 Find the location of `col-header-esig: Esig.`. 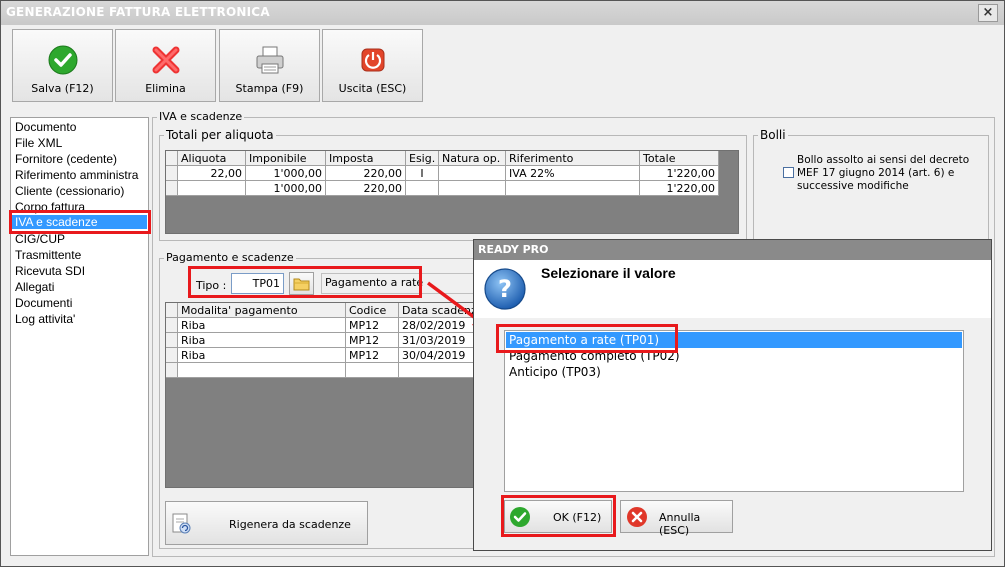

col-header-esig: Esig. is located at coordinates (422, 158).